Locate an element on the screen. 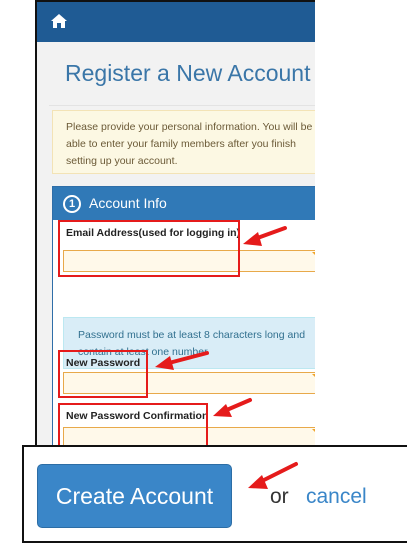 This screenshot has width=407, height=546. home-icon is located at coordinates (59, 21).